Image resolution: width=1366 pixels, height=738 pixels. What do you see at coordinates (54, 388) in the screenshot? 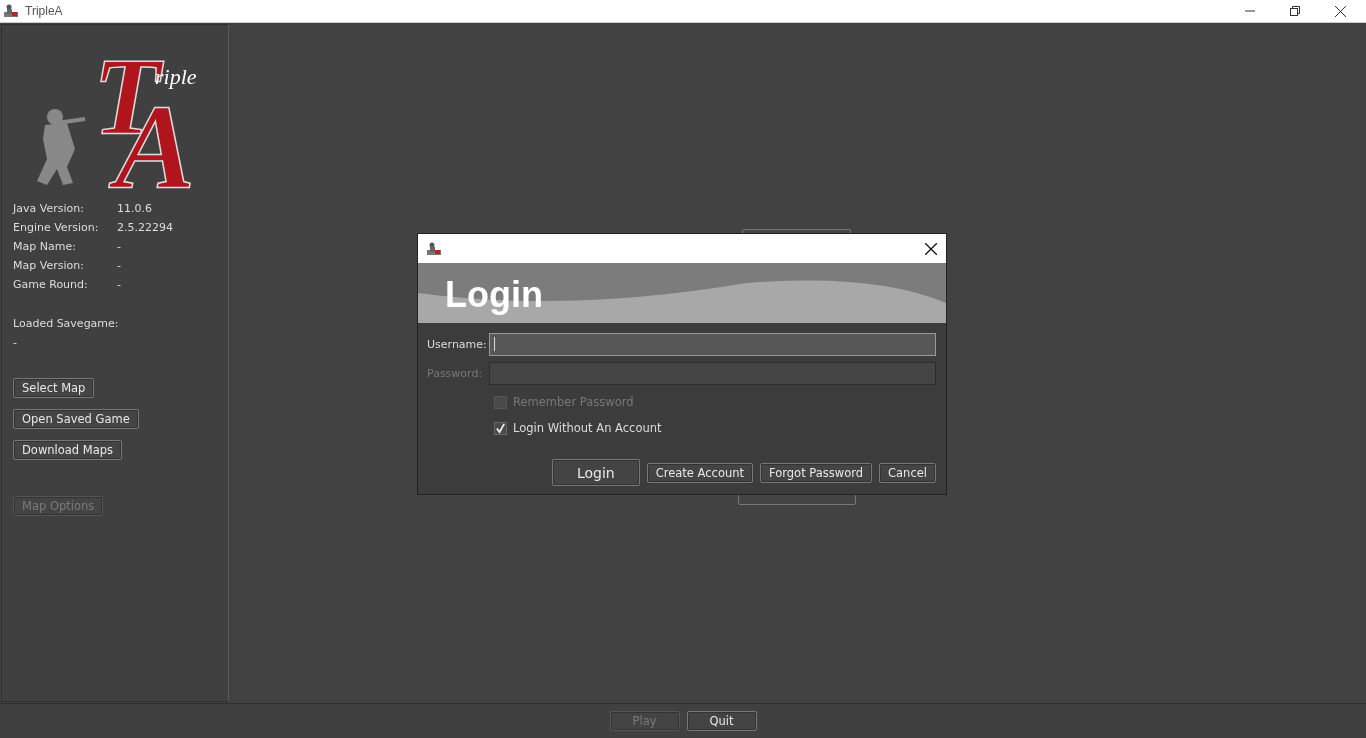
I see `sidebar-button: Select Map` at bounding box center [54, 388].